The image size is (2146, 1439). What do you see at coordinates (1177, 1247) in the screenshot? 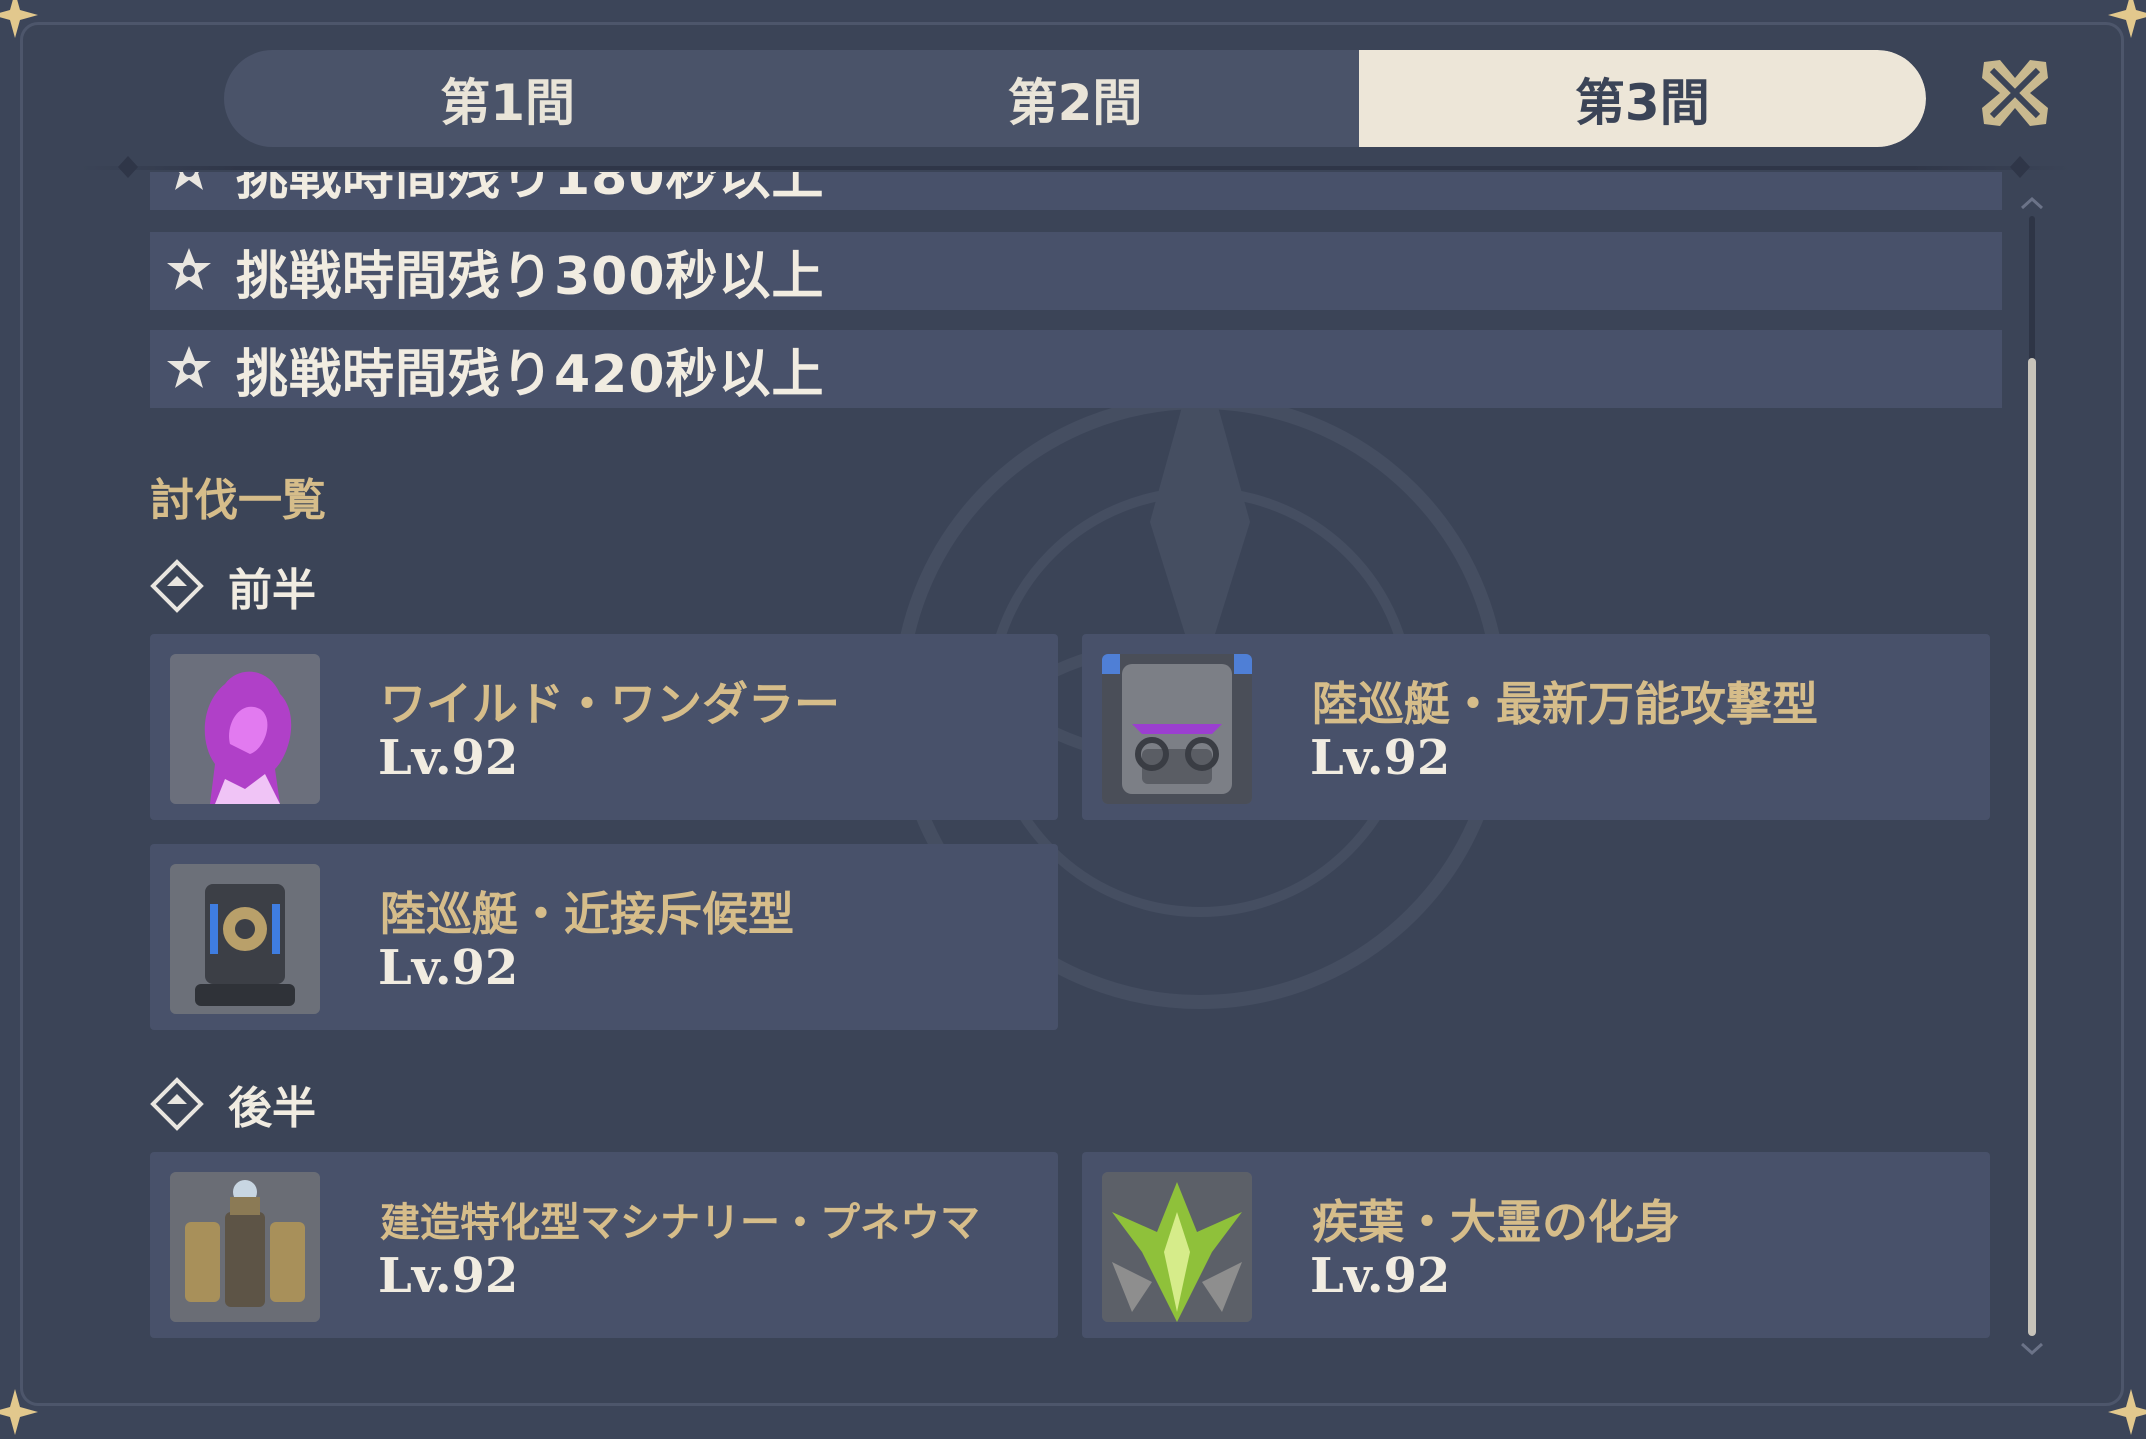
I see `leaf-spirit-icon` at bounding box center [1177, 1247].